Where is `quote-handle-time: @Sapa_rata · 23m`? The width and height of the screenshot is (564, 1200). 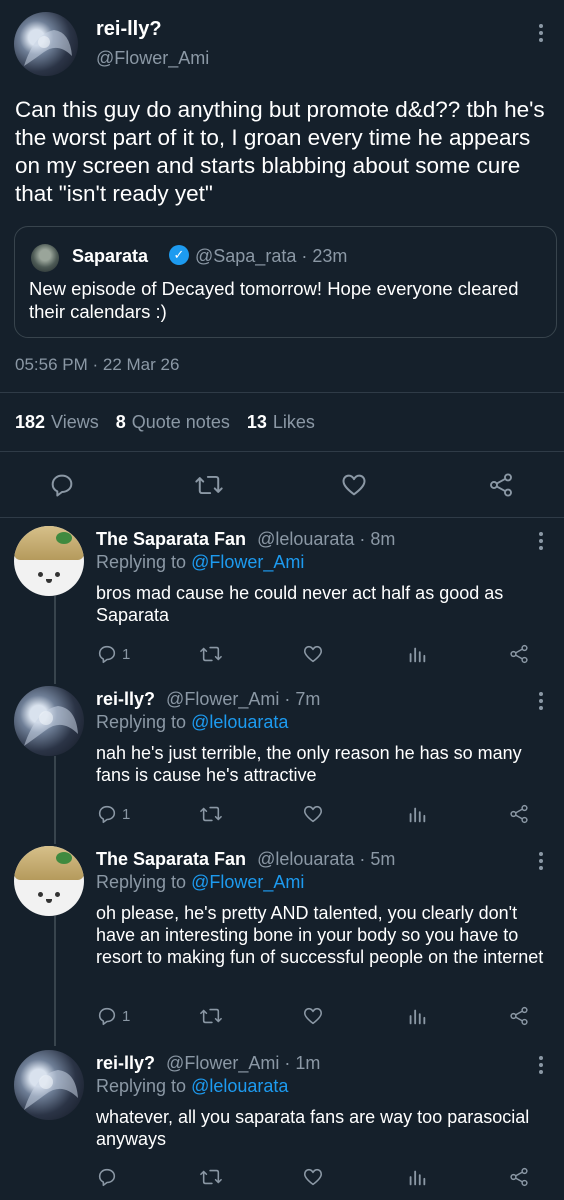
quote-handle-time: @Sapa_rata · 23m is located at coordinates (271, 256).